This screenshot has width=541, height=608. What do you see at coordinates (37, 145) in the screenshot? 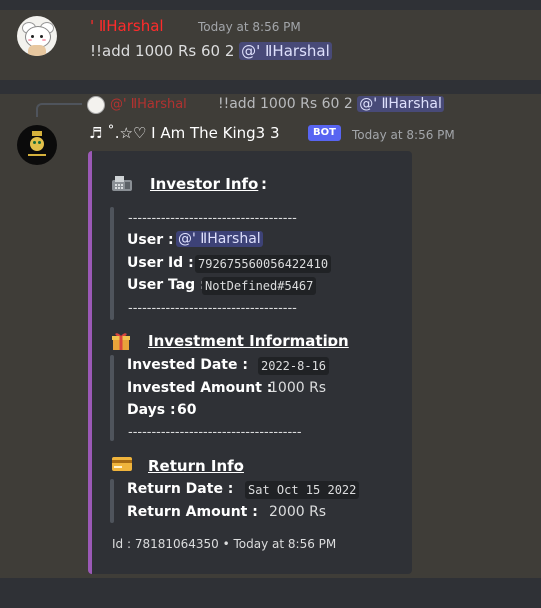
I see `bot-avatar` at bounding box center [37, 145].